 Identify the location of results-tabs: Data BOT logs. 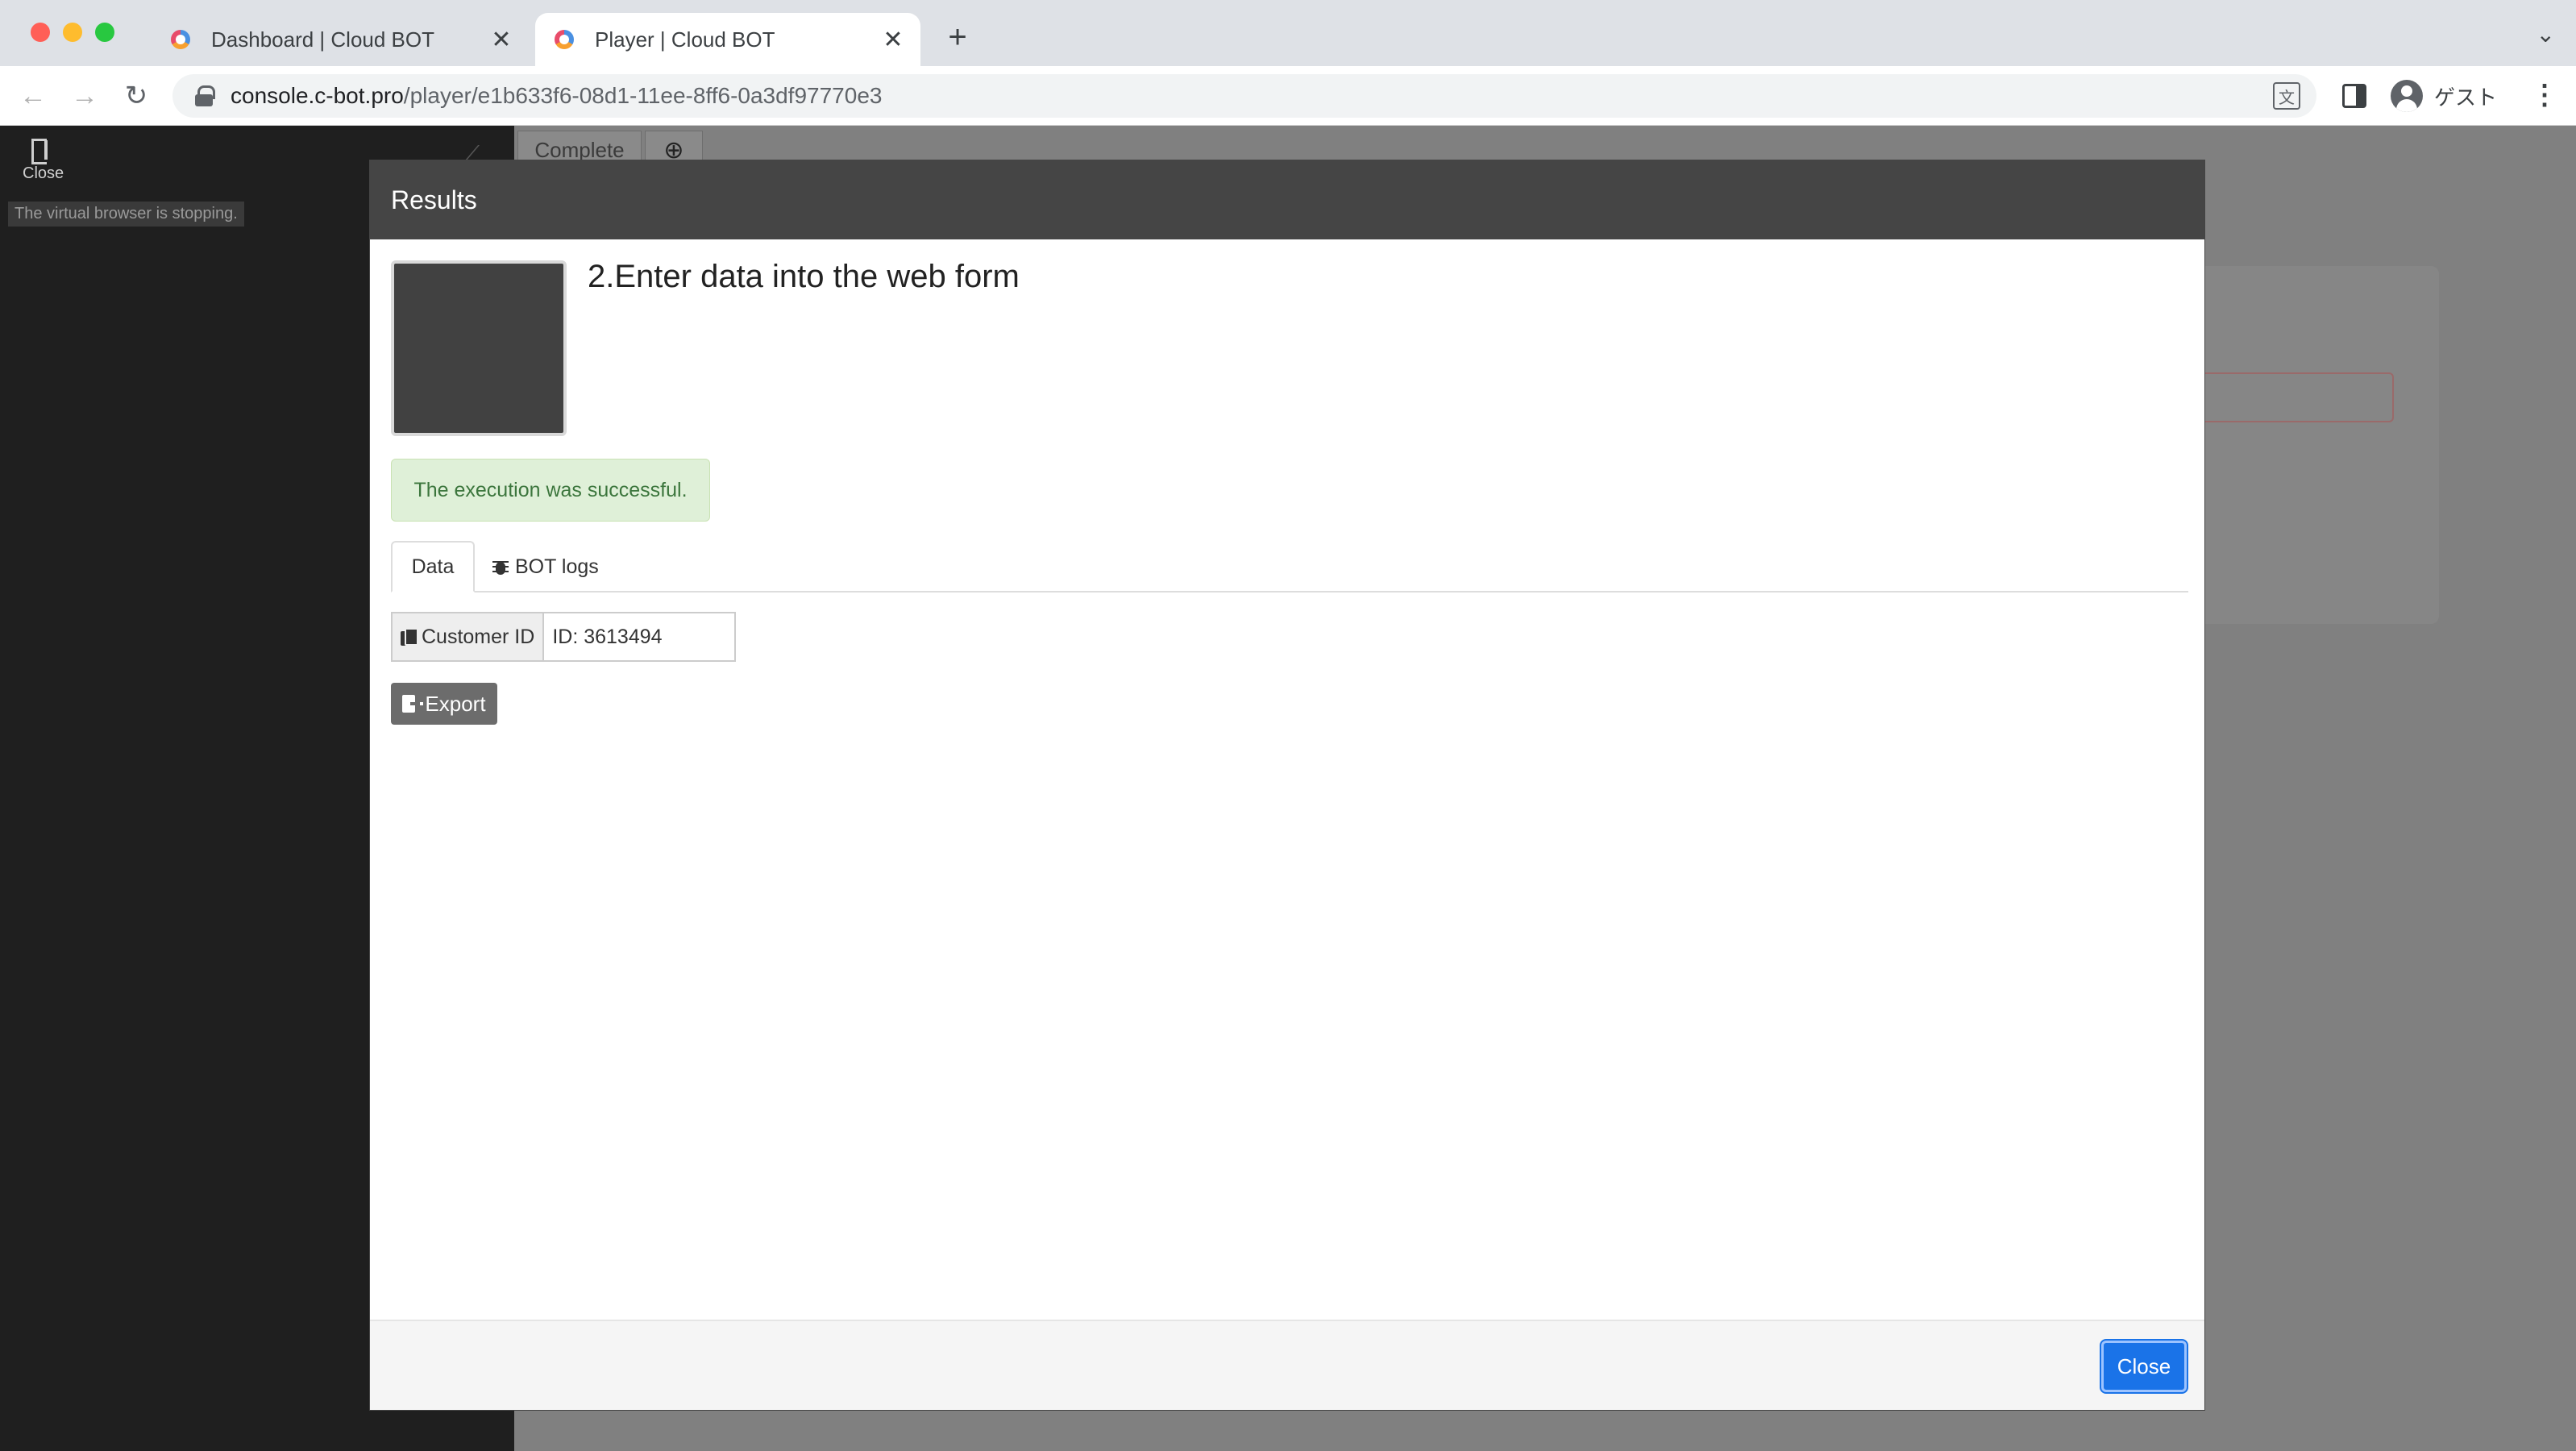
(1289, 566).